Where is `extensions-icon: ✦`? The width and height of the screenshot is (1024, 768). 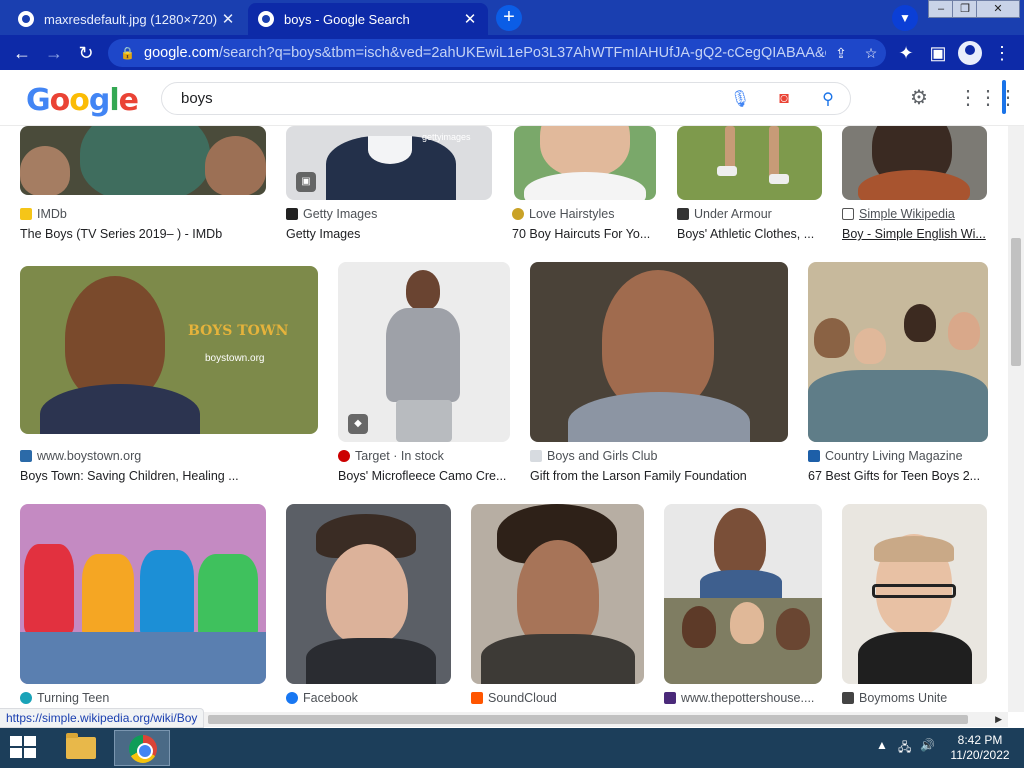 extensions-icon: ✦ is located at coordinates (906, 53).